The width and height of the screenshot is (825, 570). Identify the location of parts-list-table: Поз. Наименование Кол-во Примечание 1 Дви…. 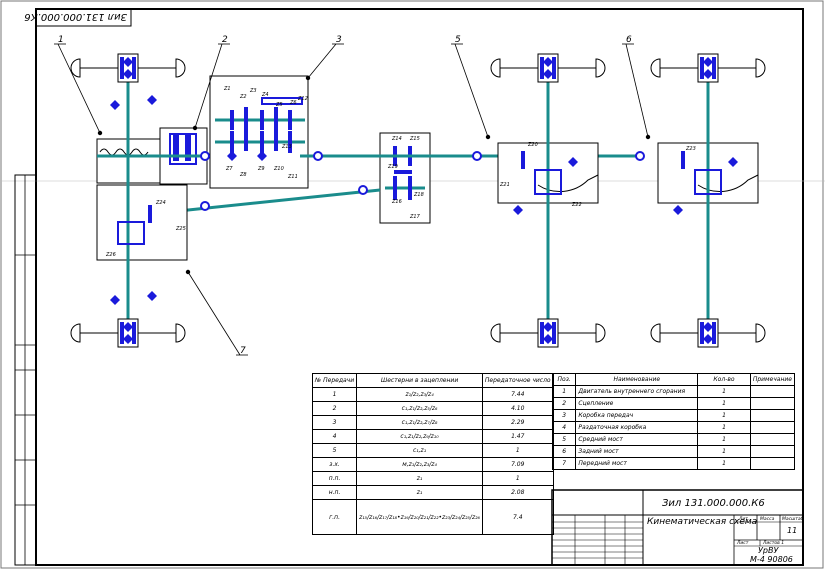
(673, 421).